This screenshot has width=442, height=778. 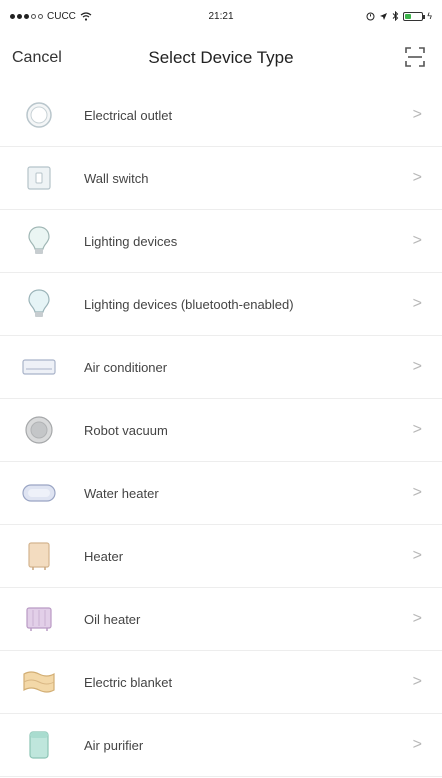 I want to click on heater-icon, so click(x=39, y=556).